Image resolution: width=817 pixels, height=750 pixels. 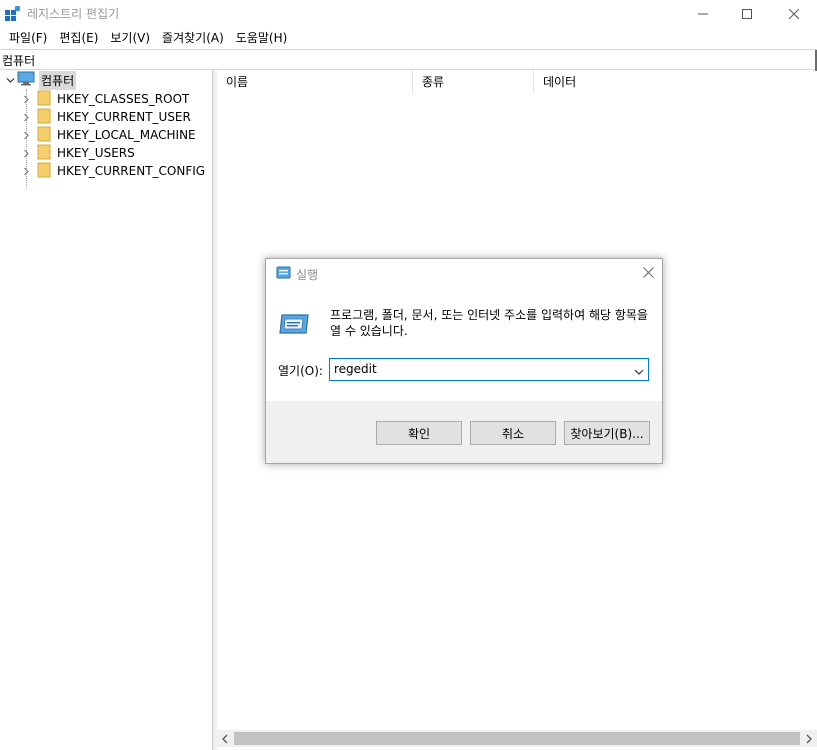 What do you see at coordinates (73, 14) in the screenshot?
I see `window-title: 레지스트리 편집기` at bounding box center [73, 14].